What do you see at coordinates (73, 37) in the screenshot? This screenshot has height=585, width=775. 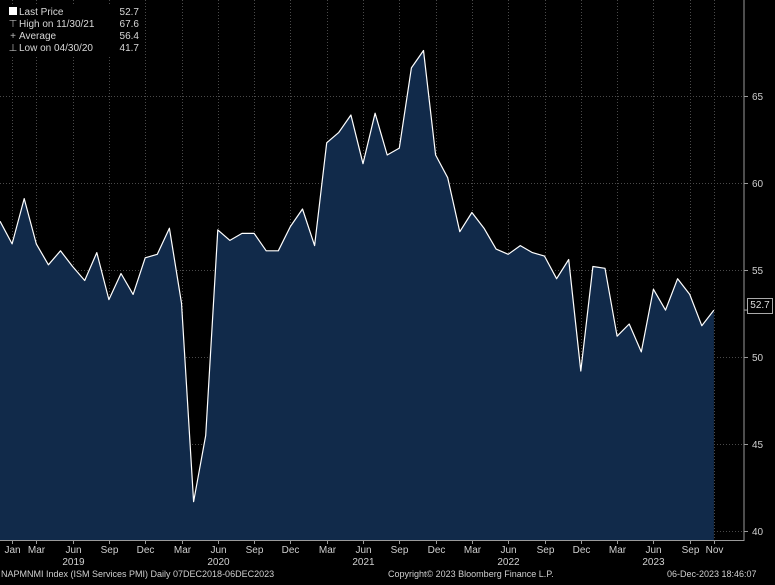 I see `legend-row-average: + Average 56.4` at bounding box center [73, 37].